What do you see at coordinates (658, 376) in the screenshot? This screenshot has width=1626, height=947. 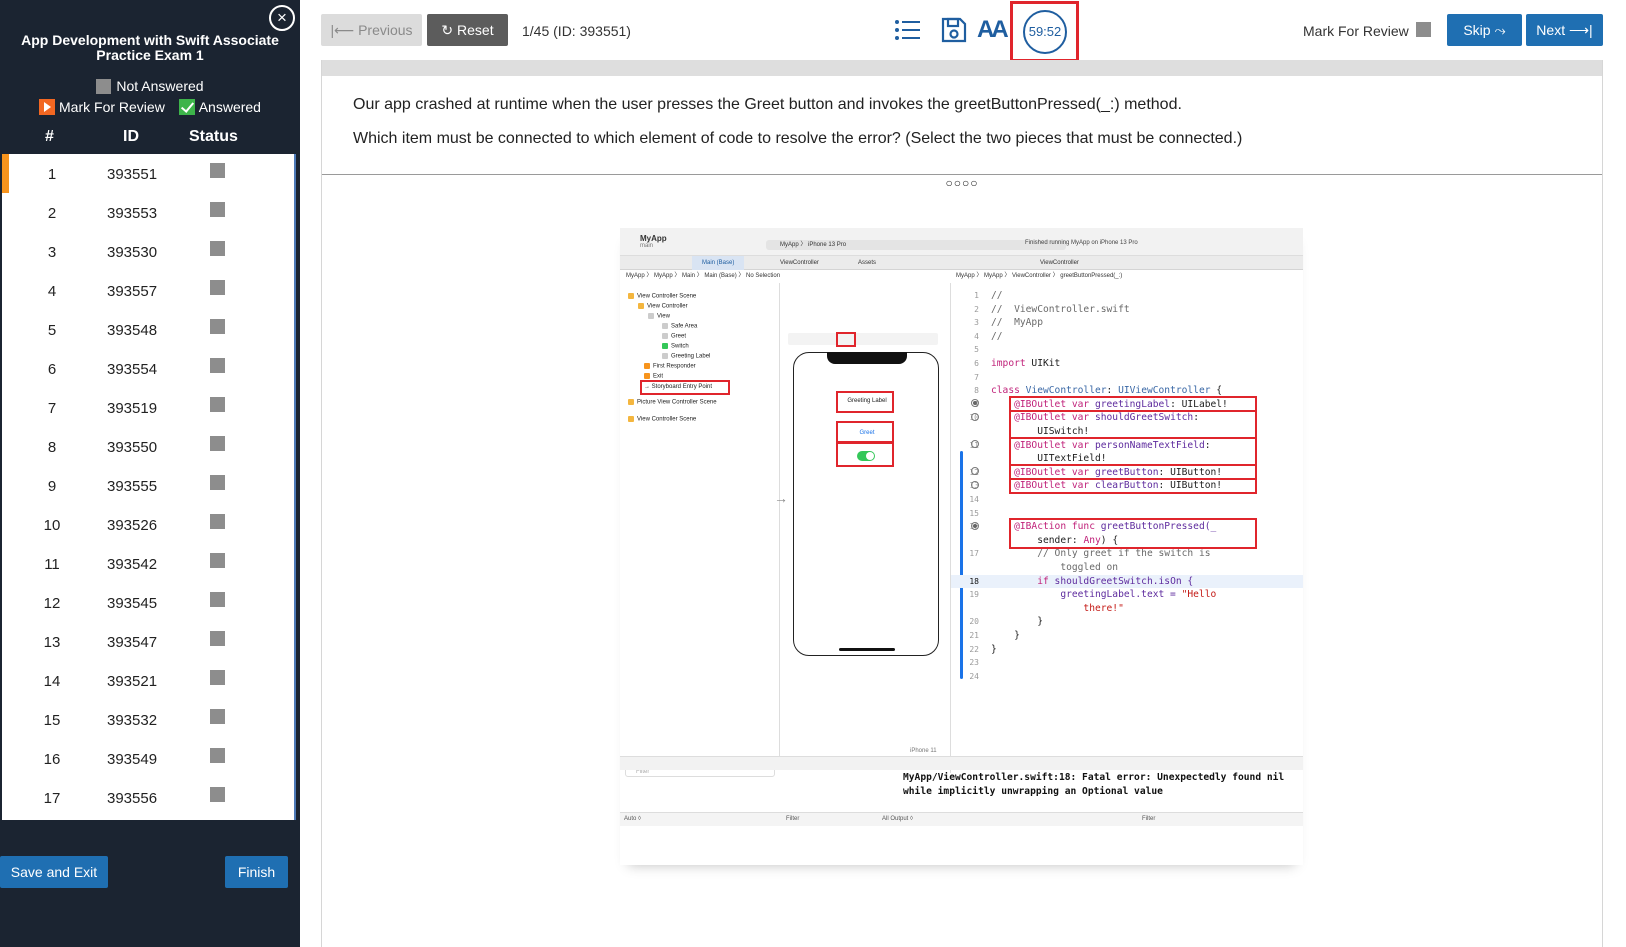 I see `outline-label: Exit` at bounding box center [658, 376].